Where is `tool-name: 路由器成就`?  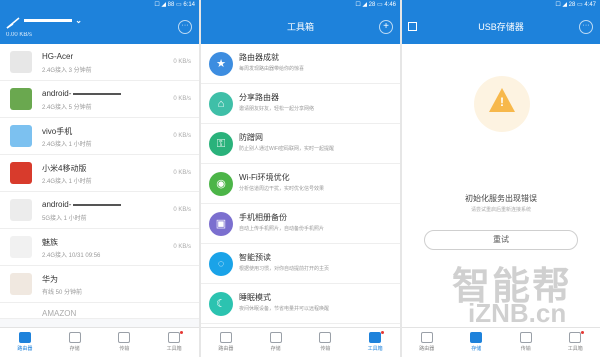 tool-name: 路由器成就 is located at coordinates (259, 57).